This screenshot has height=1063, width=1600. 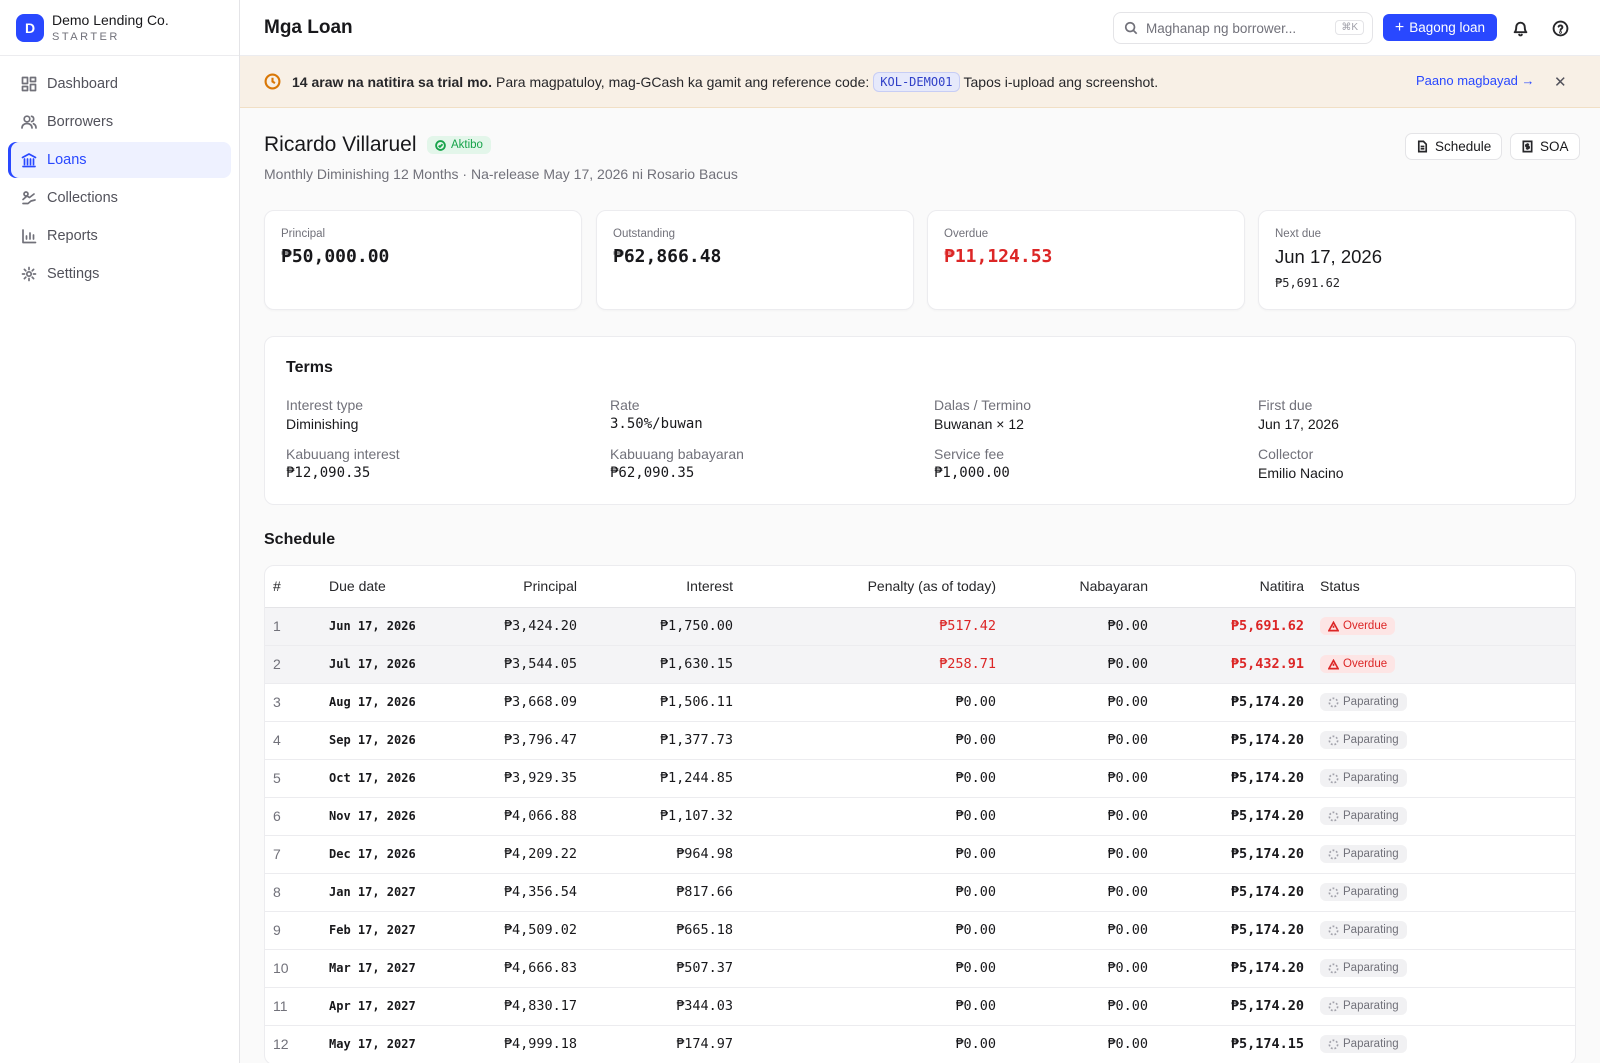 I want to click on dashboard-icon, so click(x=29, y=84).